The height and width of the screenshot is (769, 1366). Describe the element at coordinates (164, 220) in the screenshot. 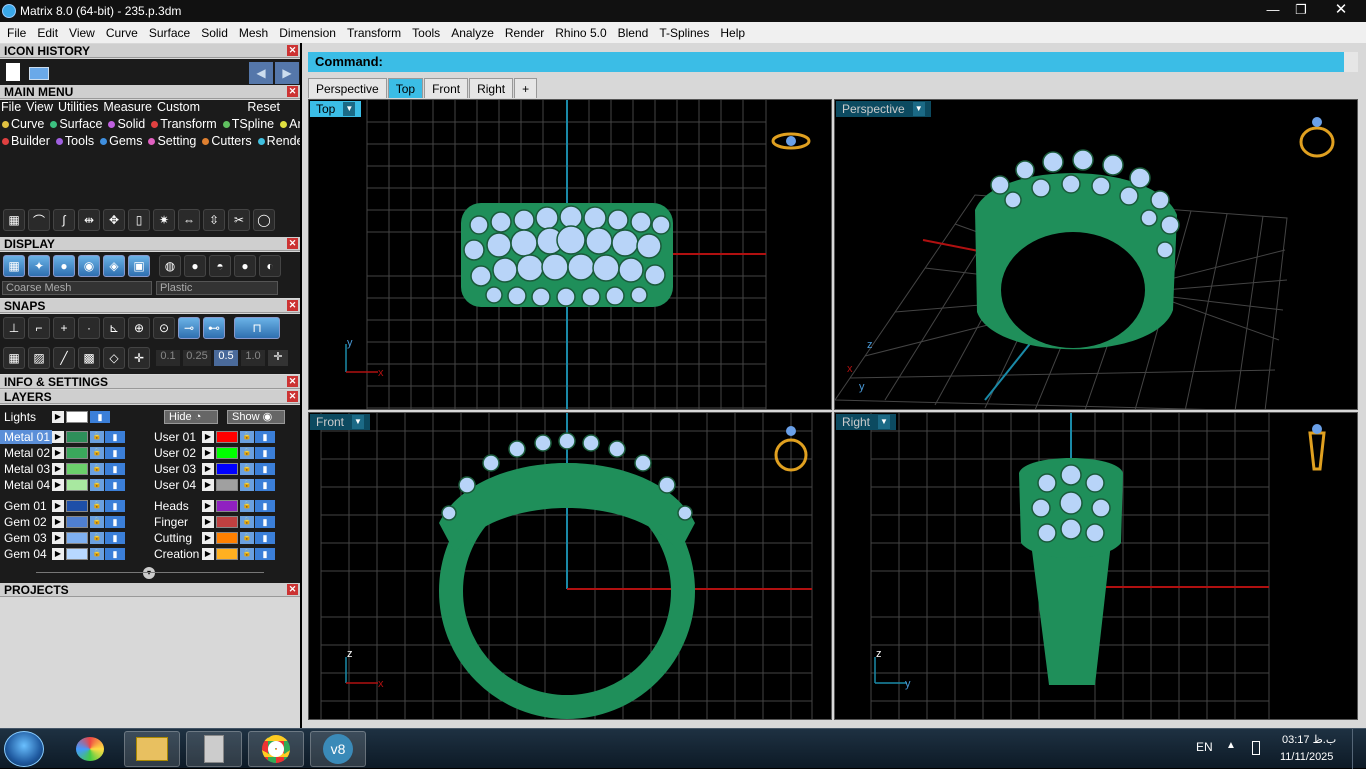

I see `explode-icon: ✷` at that location.